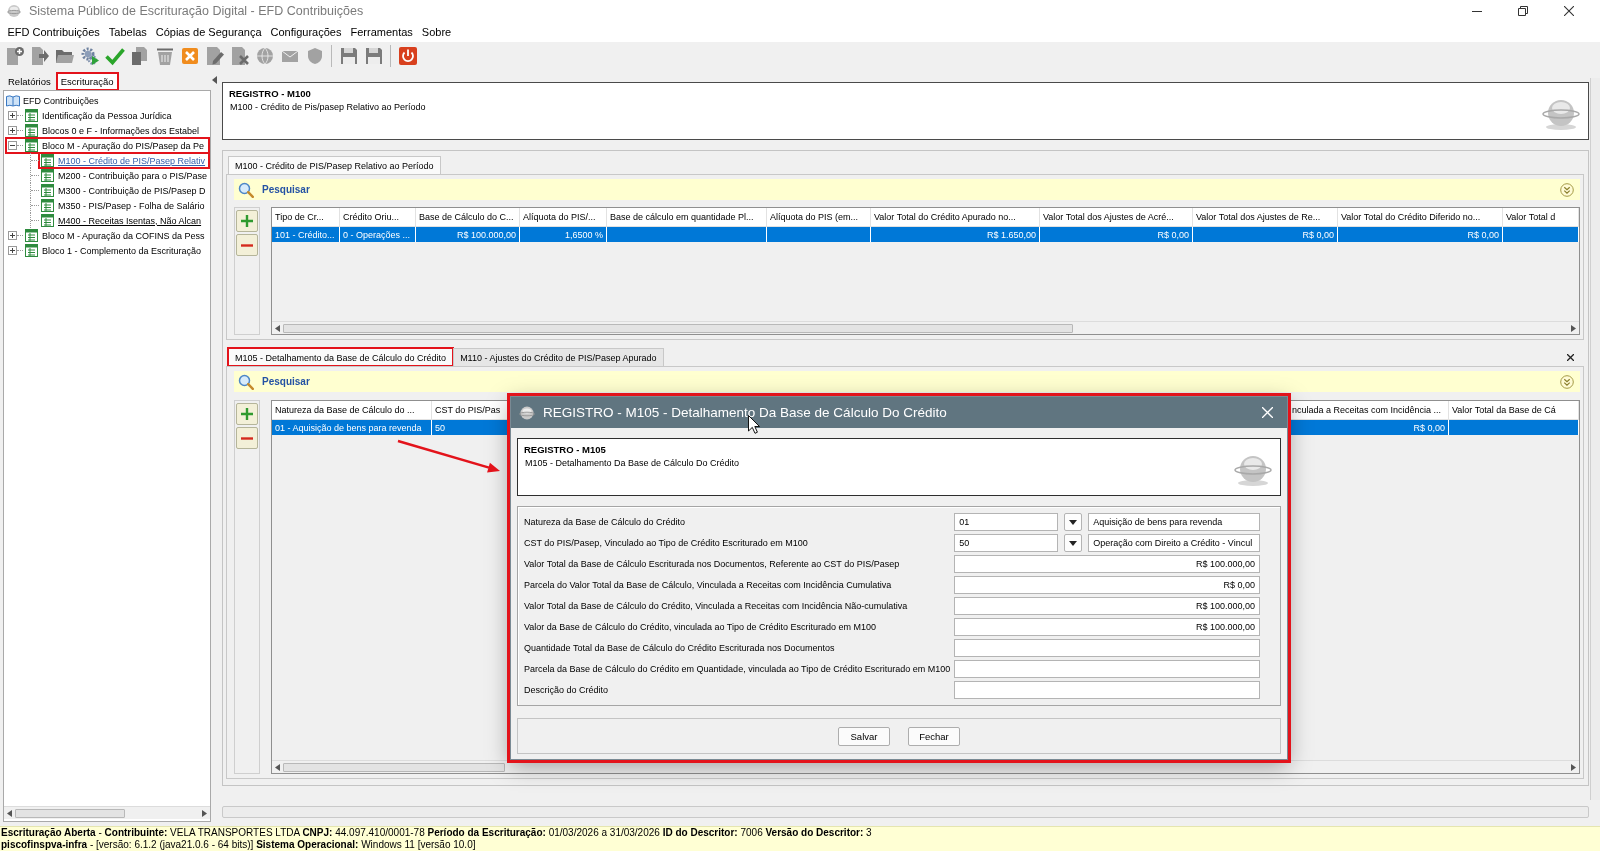 The image size is (1600, 851). What do you see at coordinates (436, 32) in the screenshot?
I see `menu-item: Sobre` at bounding box center [436, 32].